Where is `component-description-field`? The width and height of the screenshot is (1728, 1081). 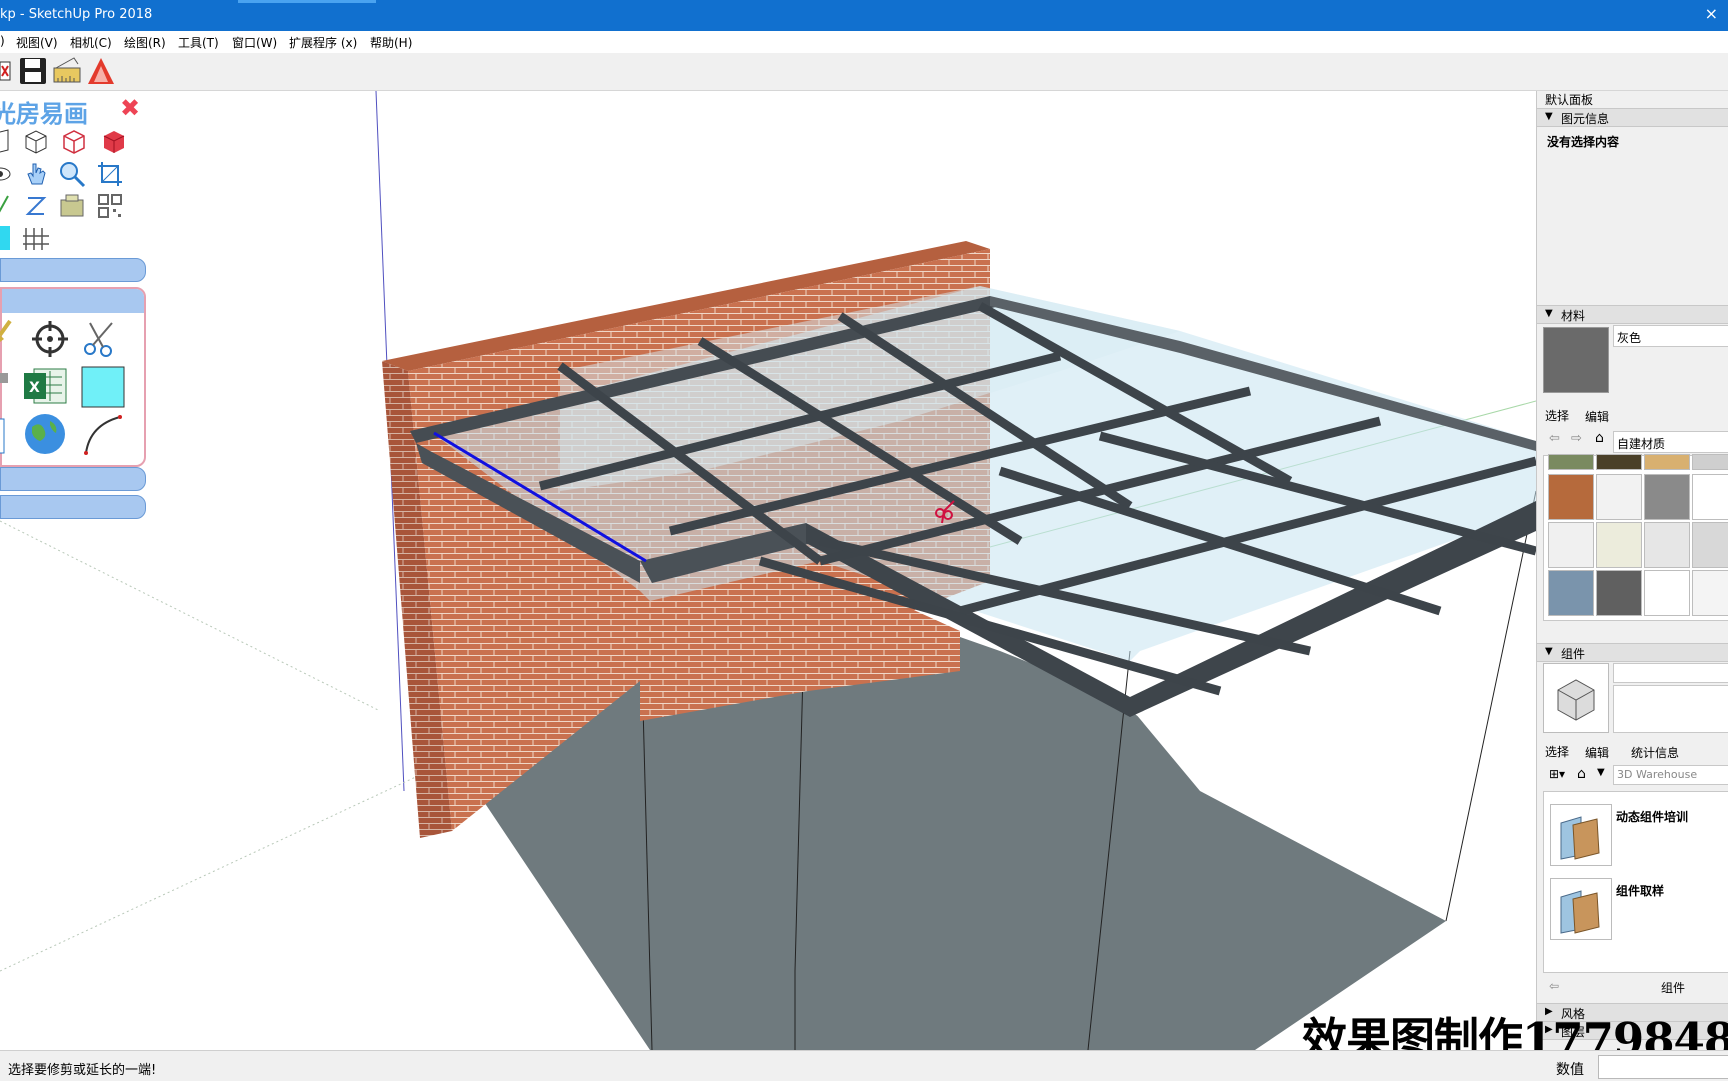
component-description-field is located at coordinates (1670, 709).